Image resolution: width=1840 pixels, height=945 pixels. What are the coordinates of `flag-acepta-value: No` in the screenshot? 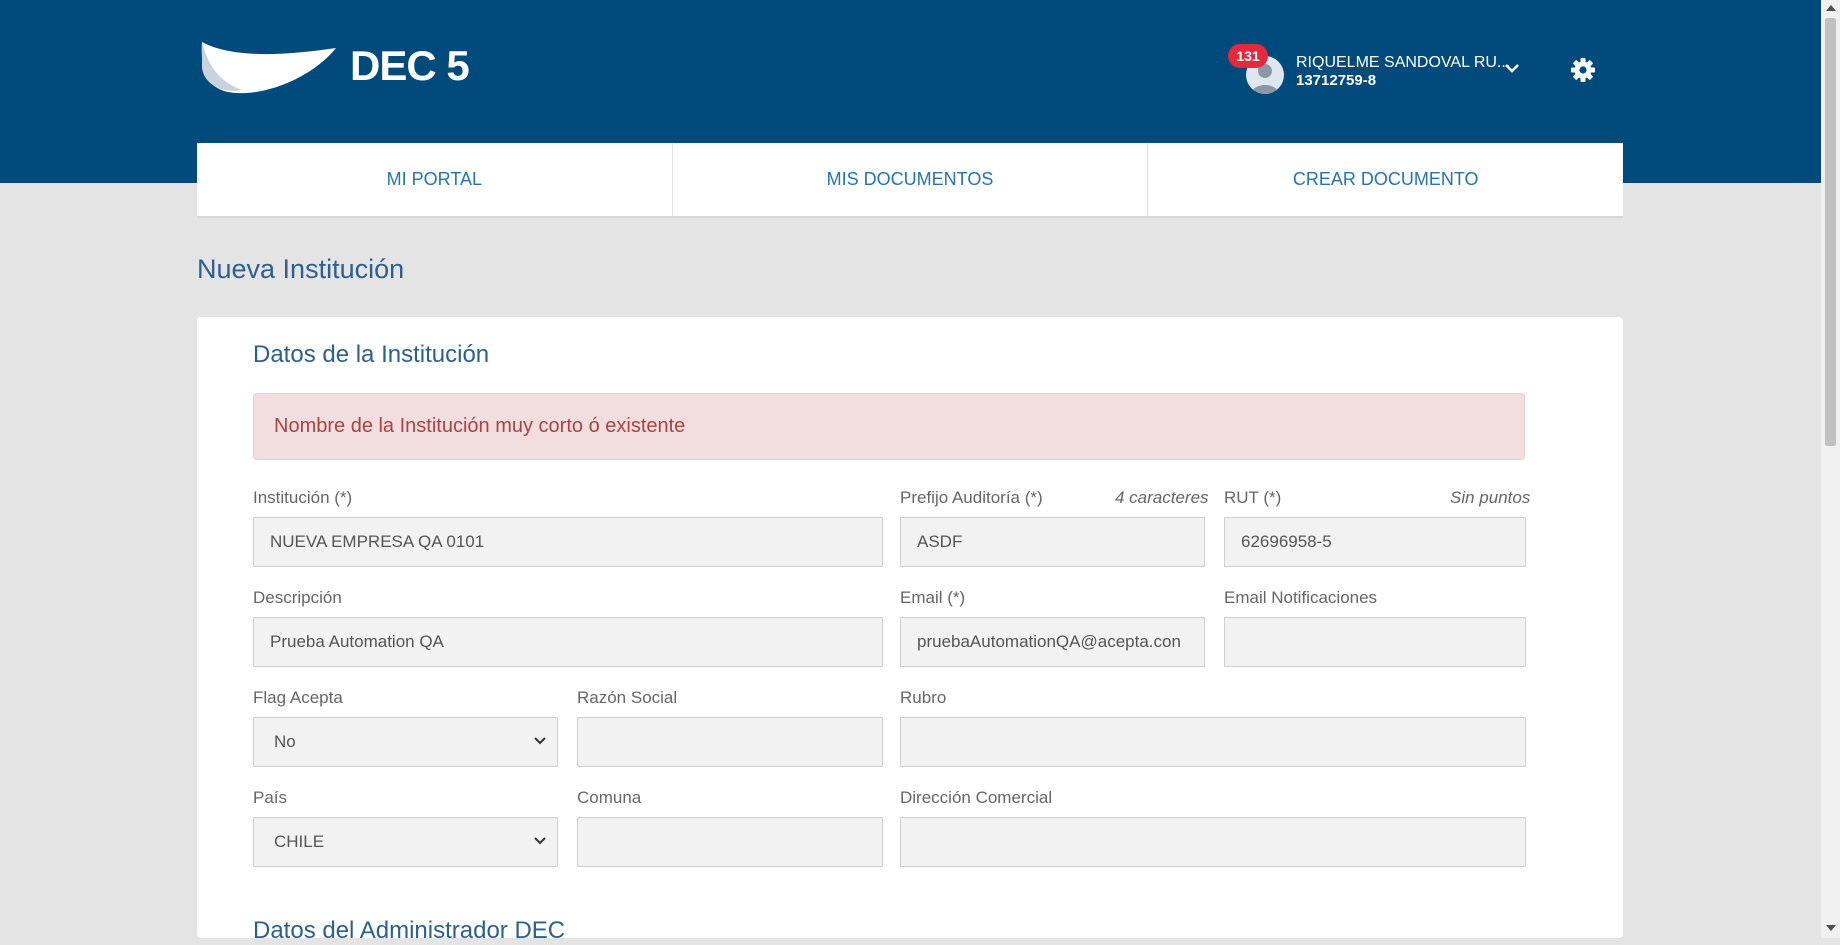 It's located at (285, 741).